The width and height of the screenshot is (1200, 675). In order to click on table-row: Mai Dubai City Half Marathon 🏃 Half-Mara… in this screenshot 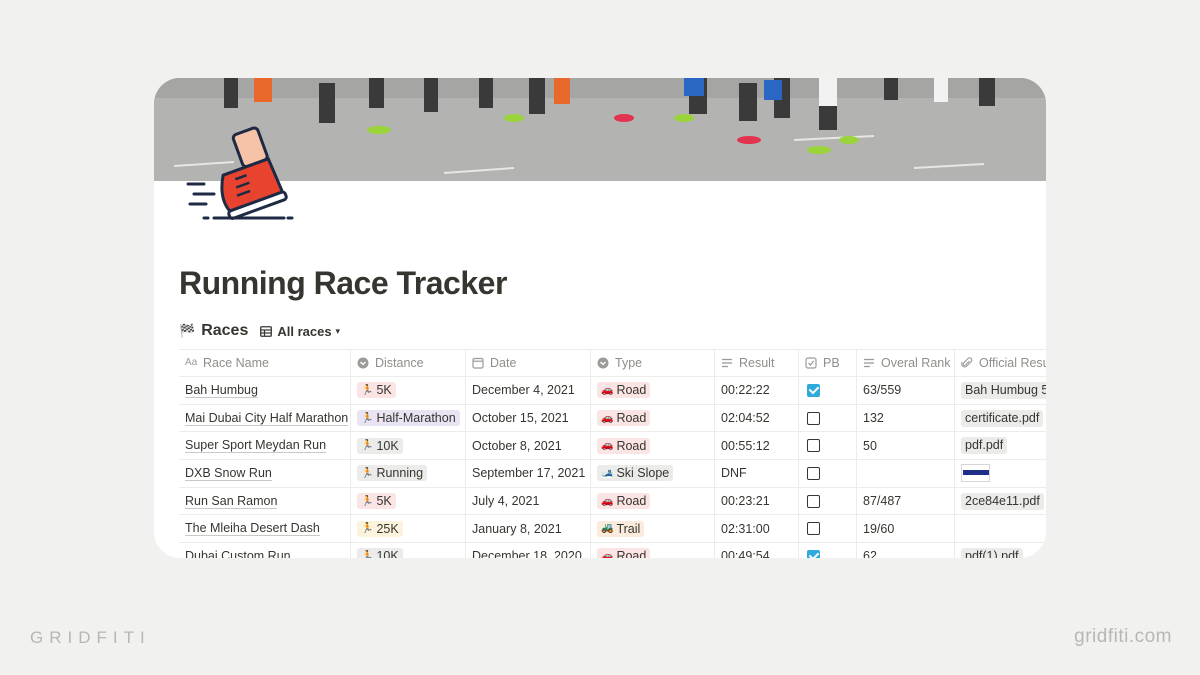, I will do `click(612, 418)`.